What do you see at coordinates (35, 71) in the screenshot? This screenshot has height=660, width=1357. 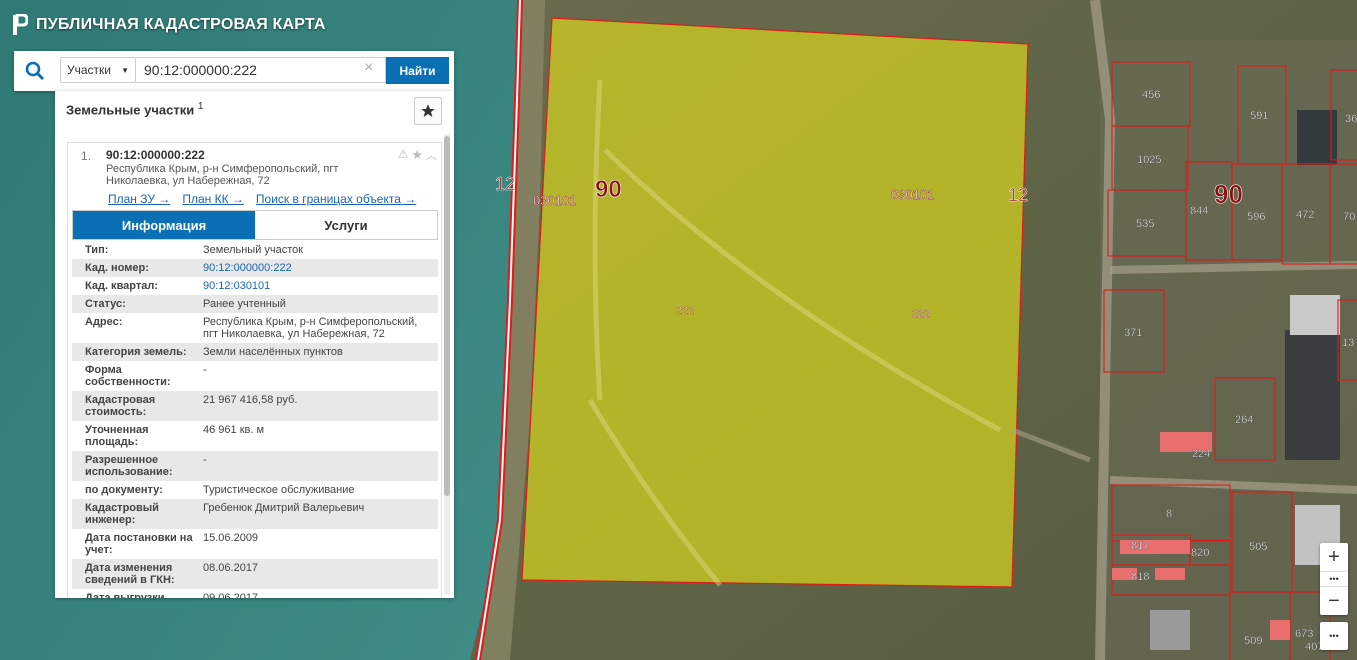 I see `search-icon` at bounding box center [35, 71].